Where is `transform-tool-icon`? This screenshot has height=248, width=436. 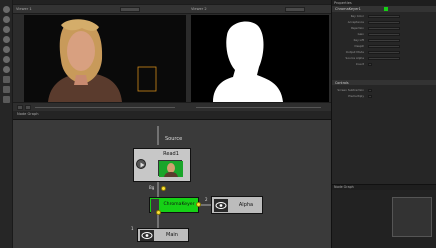
transform-tool-icon is located at coordinates (6, 59).